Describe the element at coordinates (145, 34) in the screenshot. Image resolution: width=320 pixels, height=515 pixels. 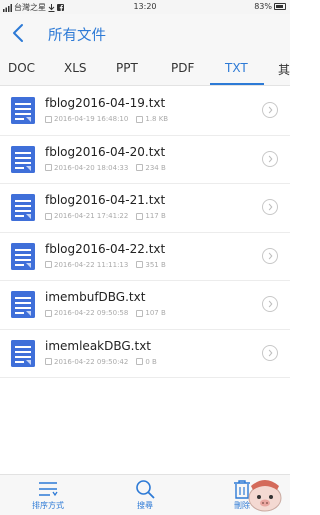
I see `app-header: 所有文件` at that location.